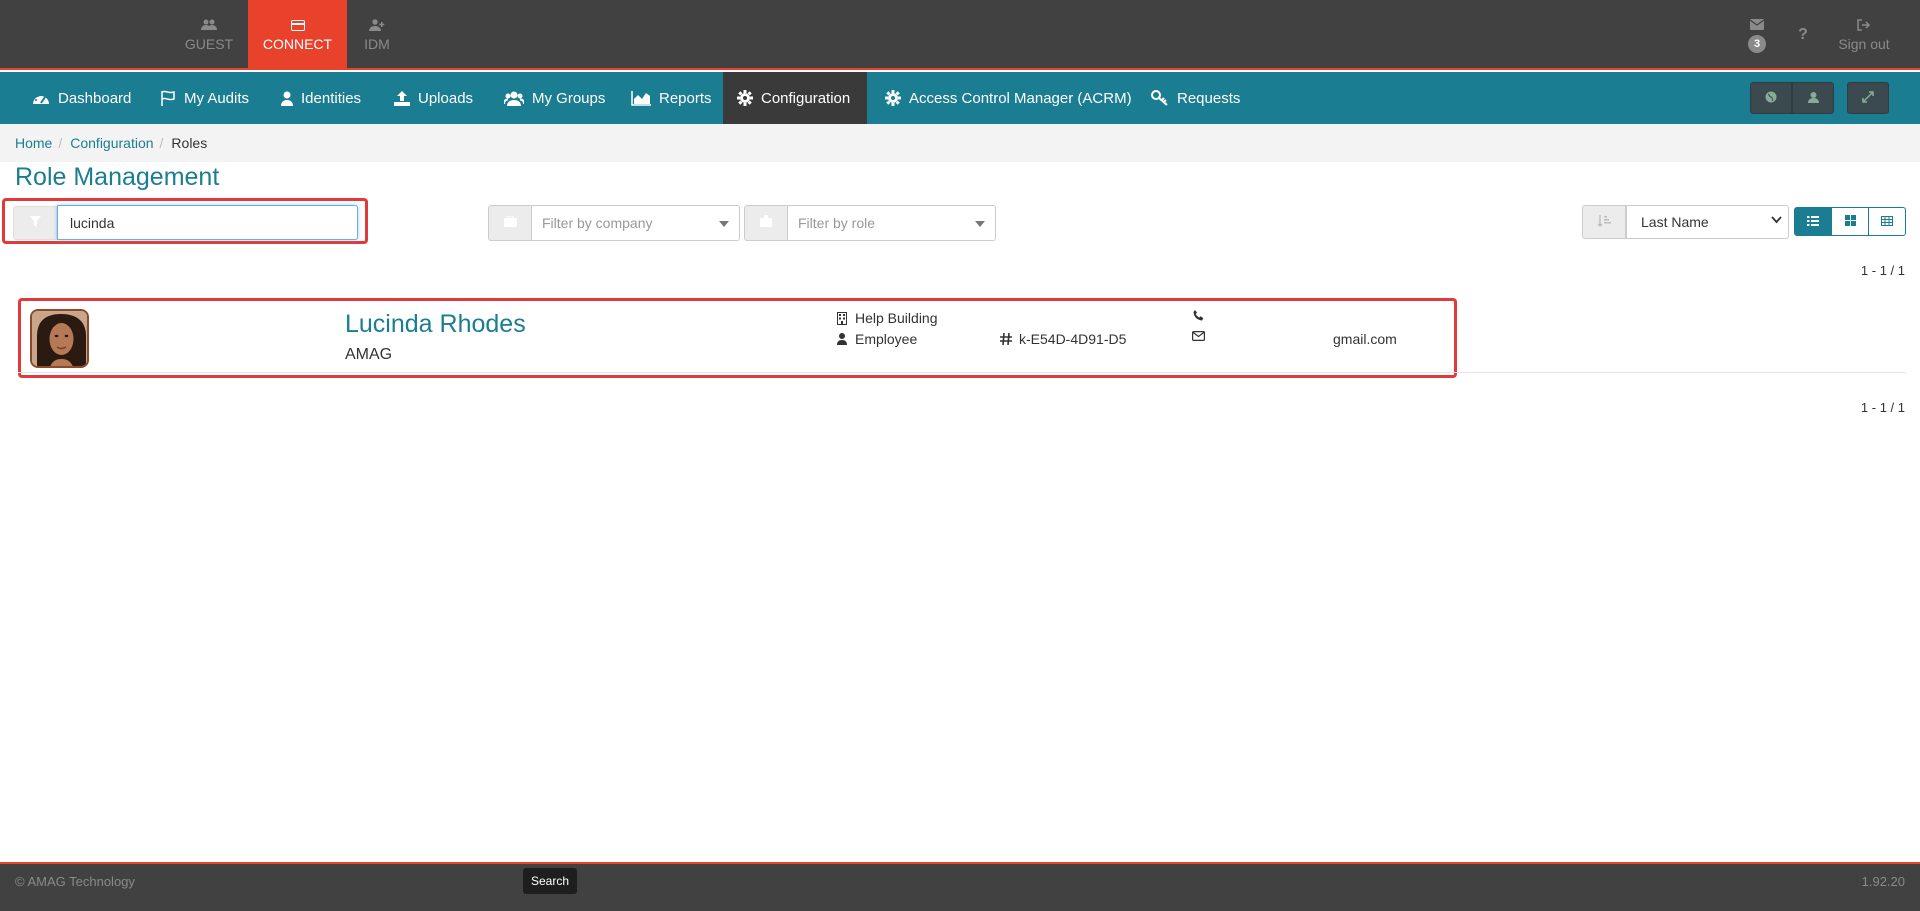 The height and width of the screenshot is (911, 1920). I want to click on nav-item-my-audits: My Audits, so click(204, 98).